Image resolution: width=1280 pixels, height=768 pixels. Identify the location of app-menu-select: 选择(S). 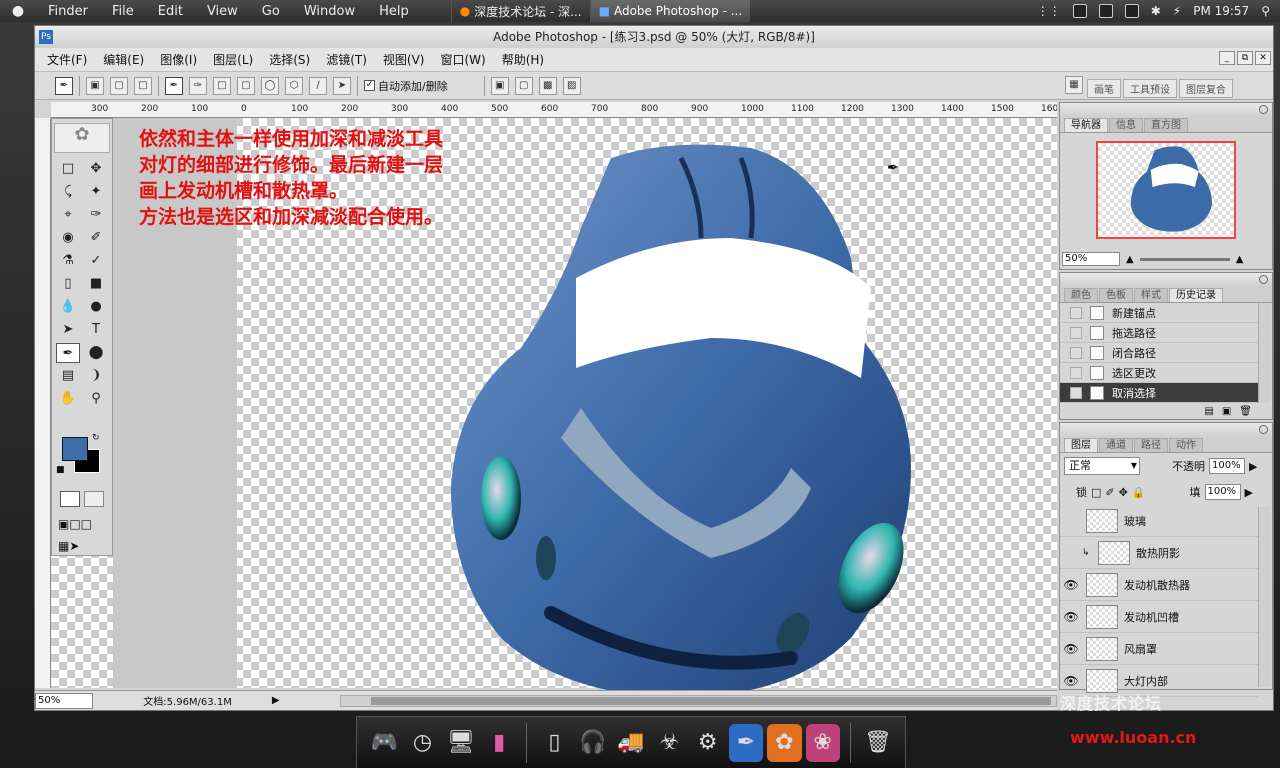
(289, 59).